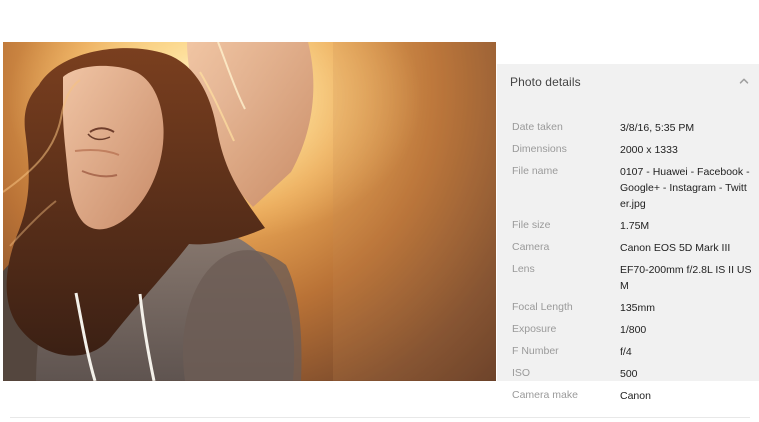  I want to click on detail-value: Canon EOS 5D Mark III, so click(675, 248).